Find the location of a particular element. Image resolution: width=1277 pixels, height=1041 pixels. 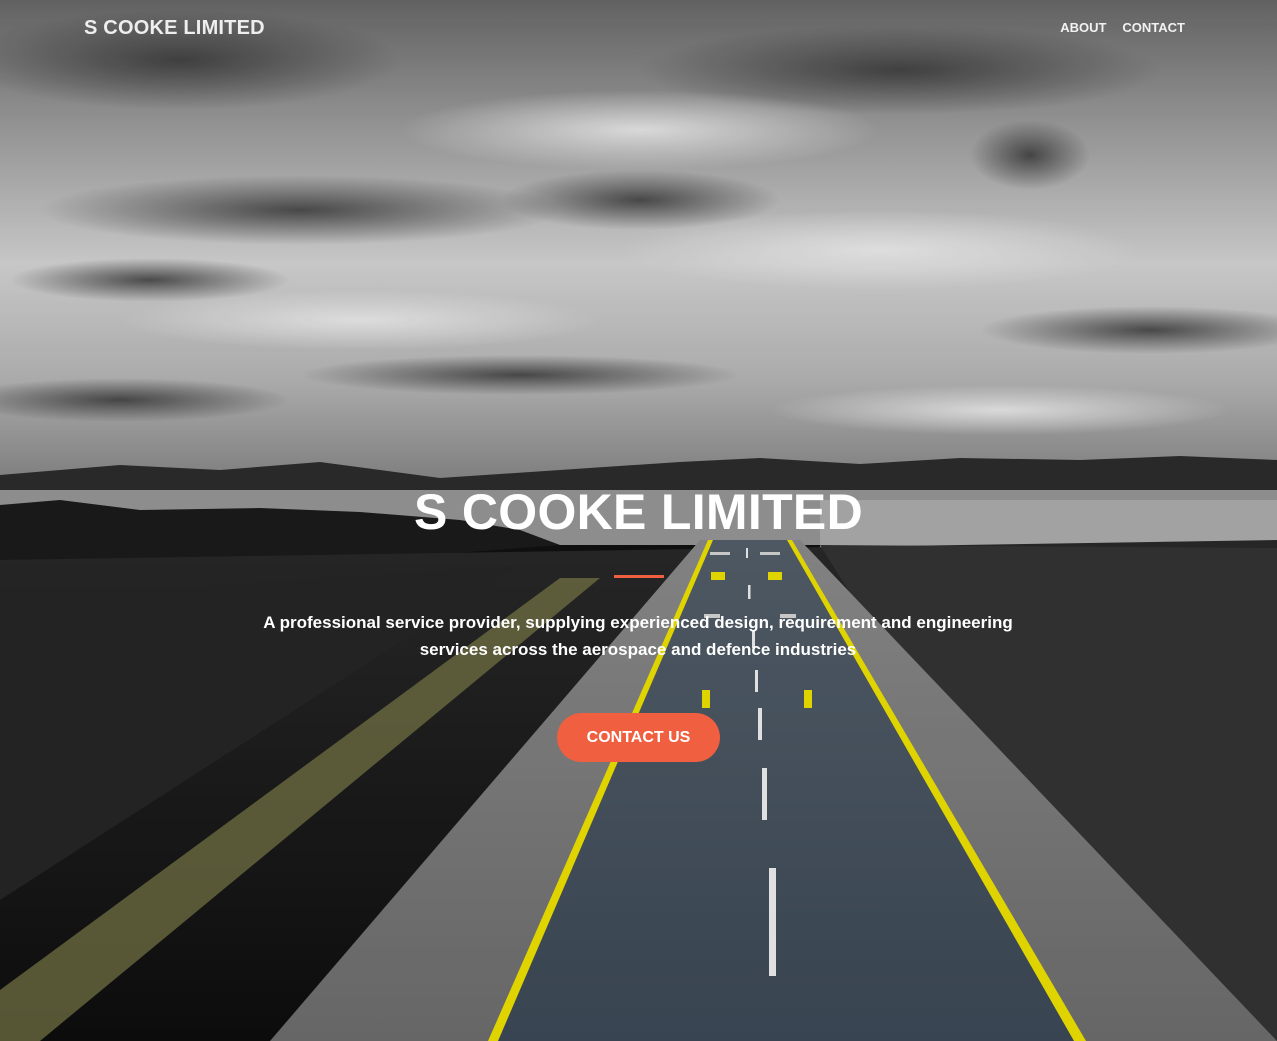

contact-us-button: CONTACT US is located at coordinates (638, 737).